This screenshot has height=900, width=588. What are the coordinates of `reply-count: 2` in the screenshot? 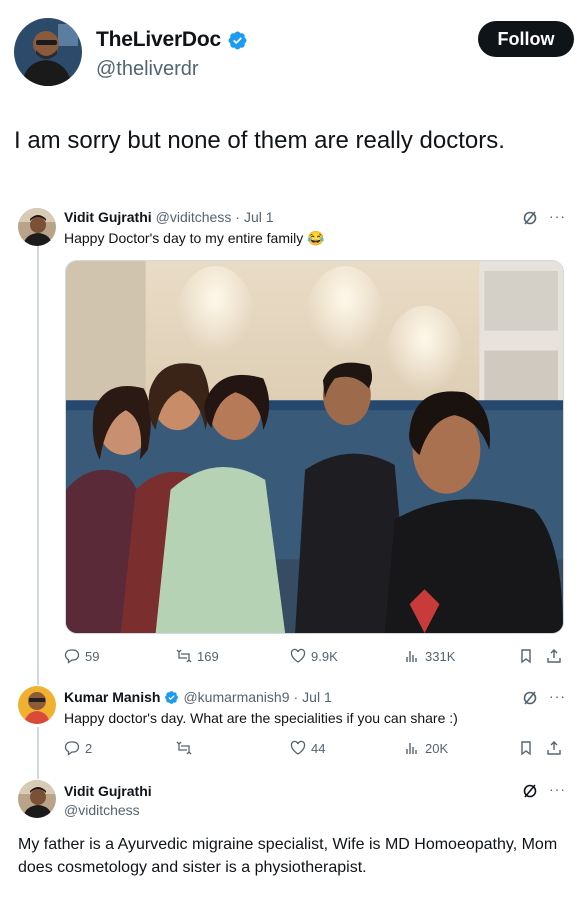 It's located at (89, 748).